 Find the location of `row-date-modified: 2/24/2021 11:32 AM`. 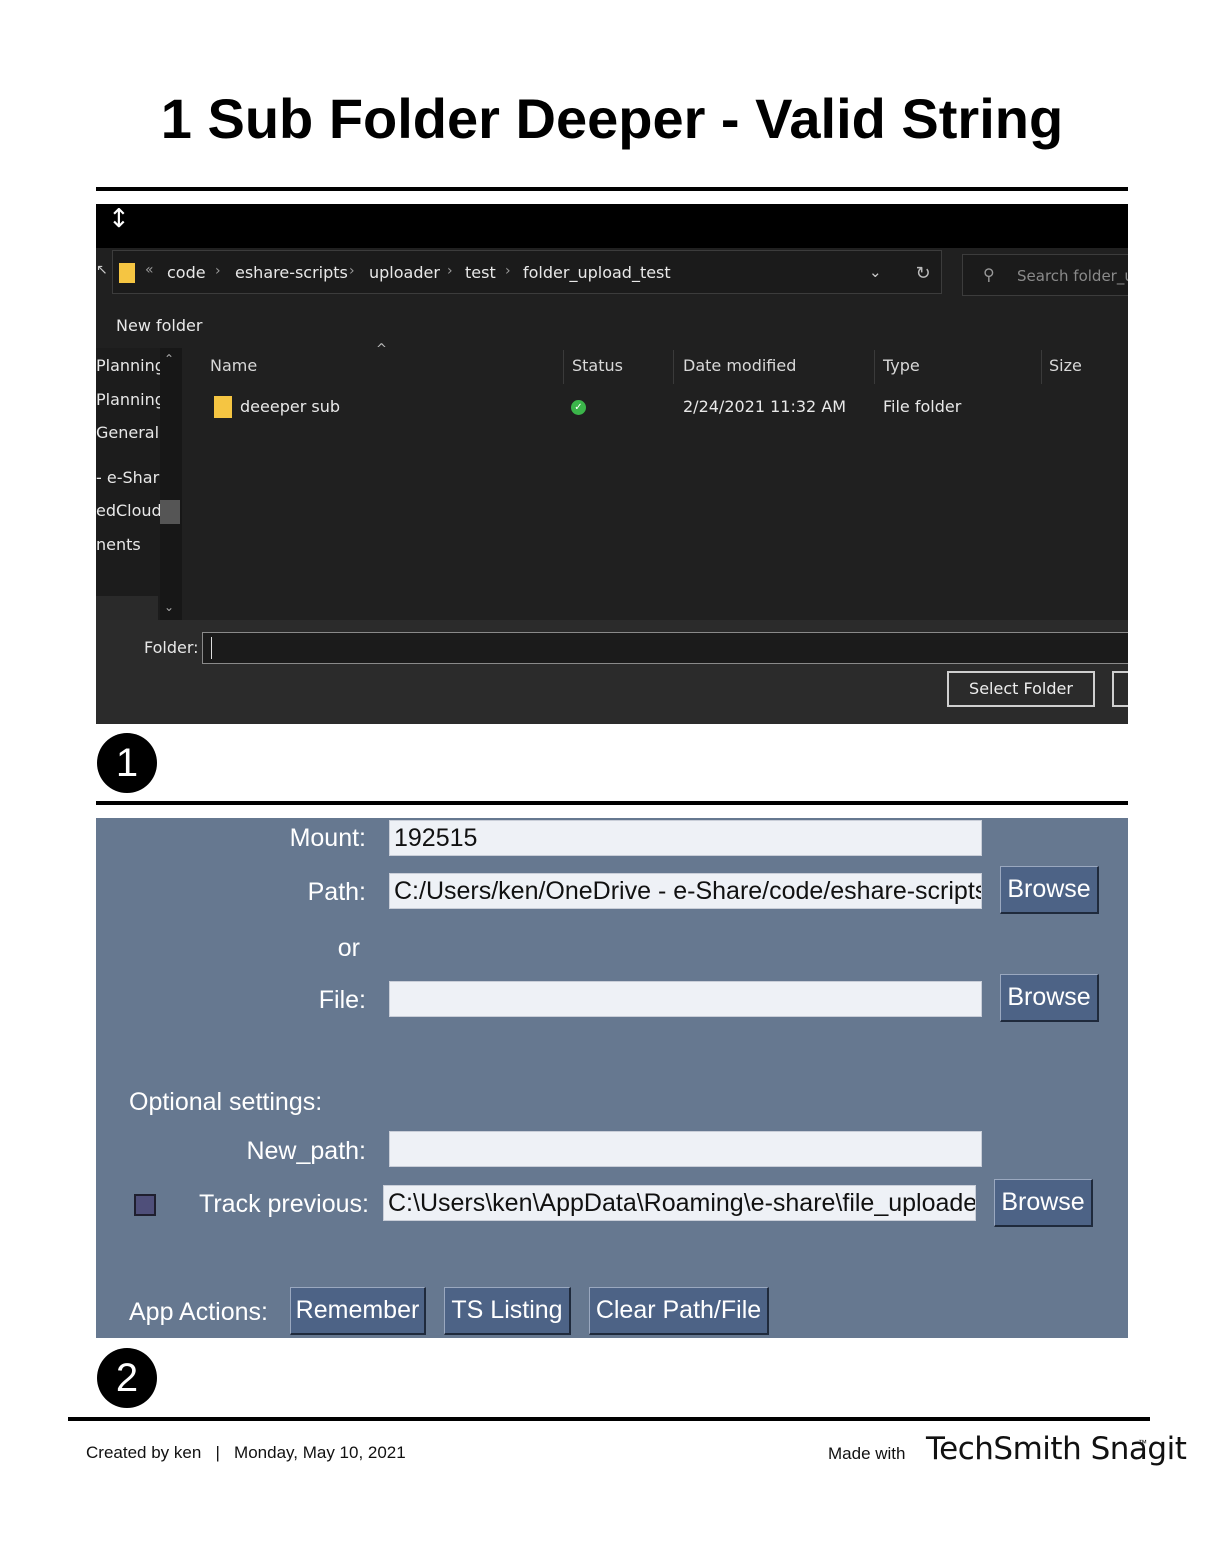

row-date-modified: 2/24/2021 11:32 AM is located at coordinates (765, 406).